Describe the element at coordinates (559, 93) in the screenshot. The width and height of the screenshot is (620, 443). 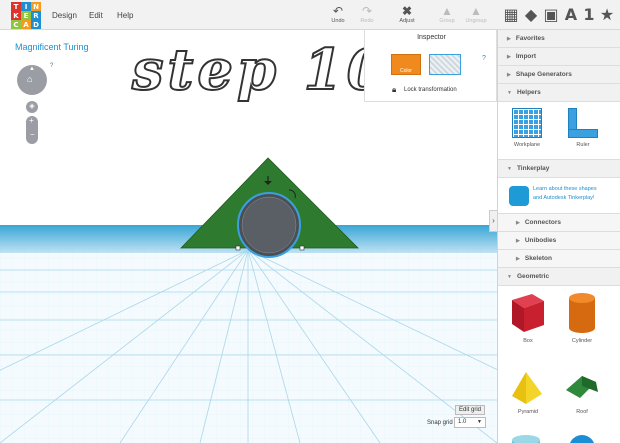
I see `section-helpers: ▼ Helpers` at that location.